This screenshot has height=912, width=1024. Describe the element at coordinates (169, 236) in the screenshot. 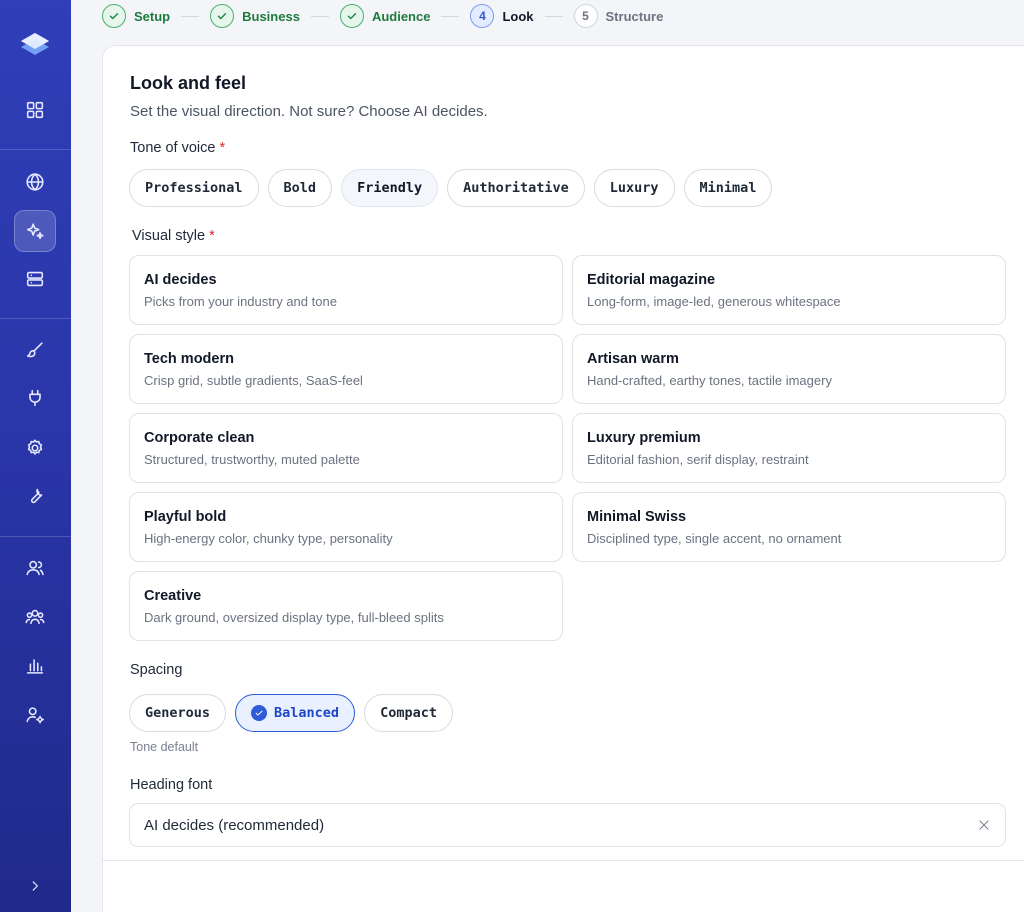

I see `visual-style-label-text: Visual style` at that location.